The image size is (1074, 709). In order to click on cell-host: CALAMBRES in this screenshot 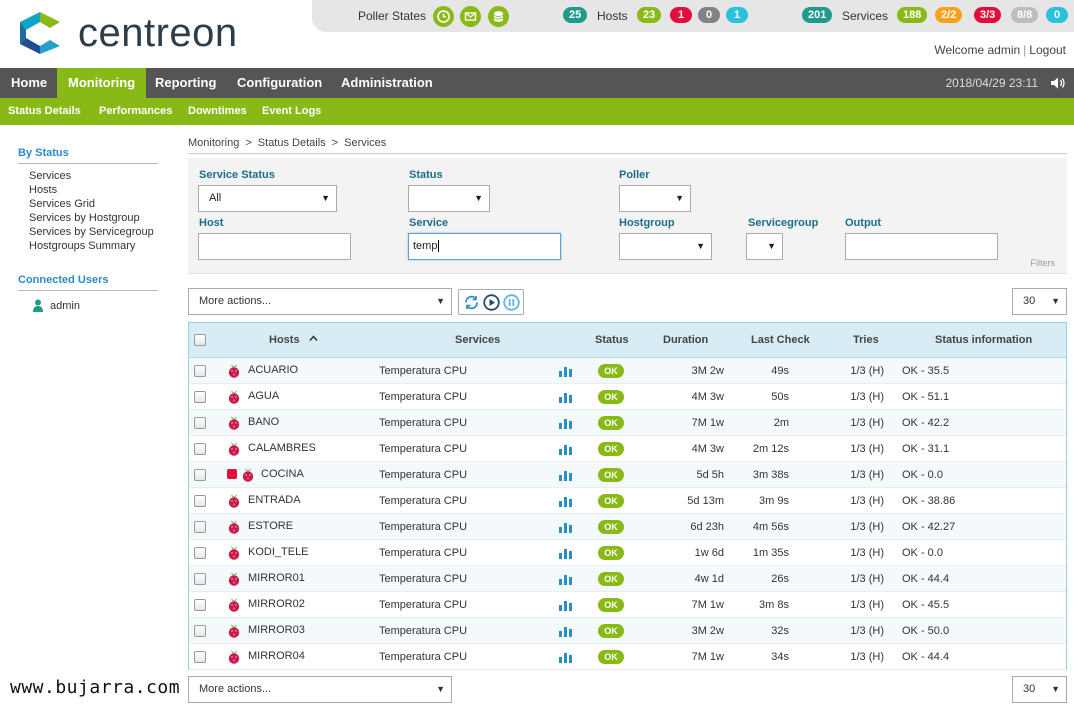, I will do `click(282, 448)`.